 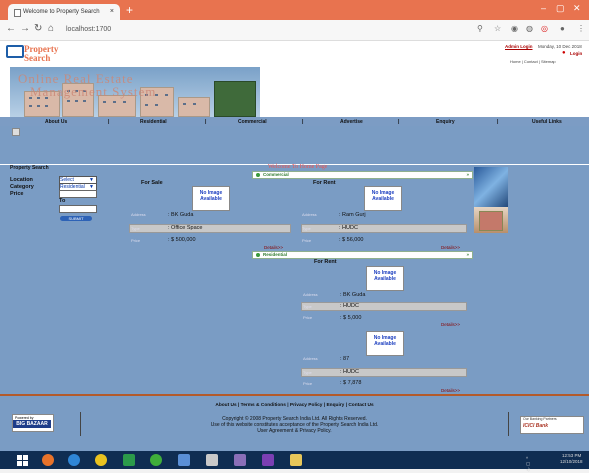 What do you see at coordinates (76, 218) in the screenshot?
I see `submit-button: SUBMIT` at bounding box center [76, 218].